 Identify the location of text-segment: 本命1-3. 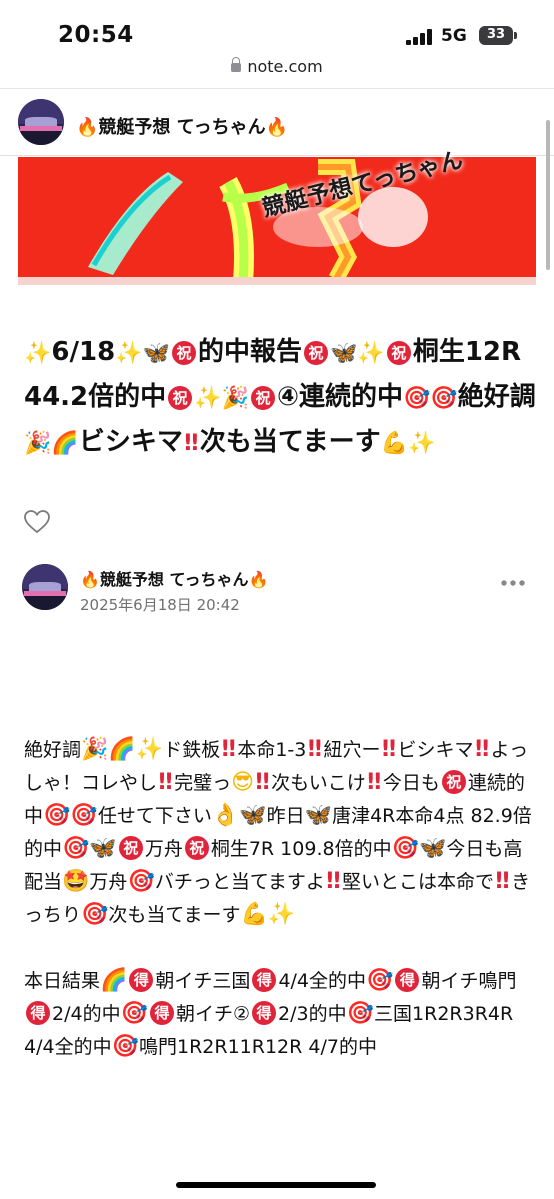
(272, 750).